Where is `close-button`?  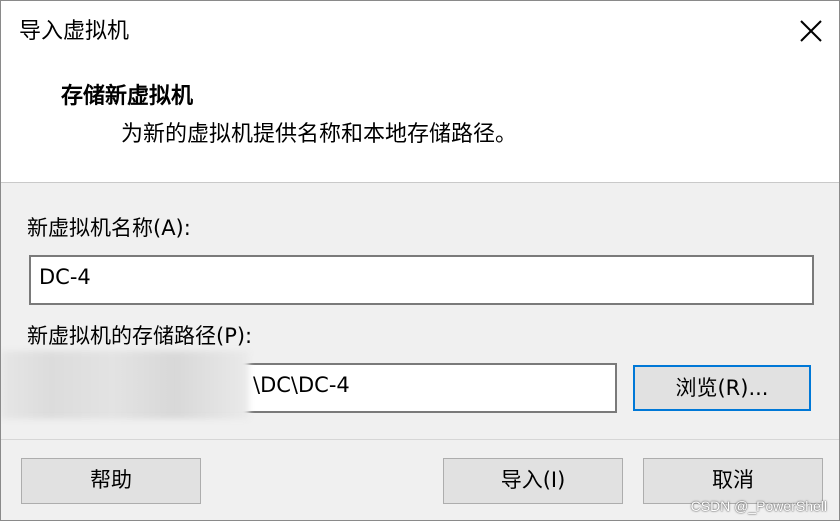 close-button is located at coordinates (811, 31).